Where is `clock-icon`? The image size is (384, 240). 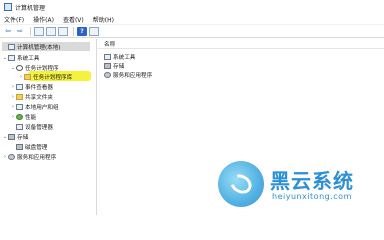
clock-icon is located at coordinates (19, 67).